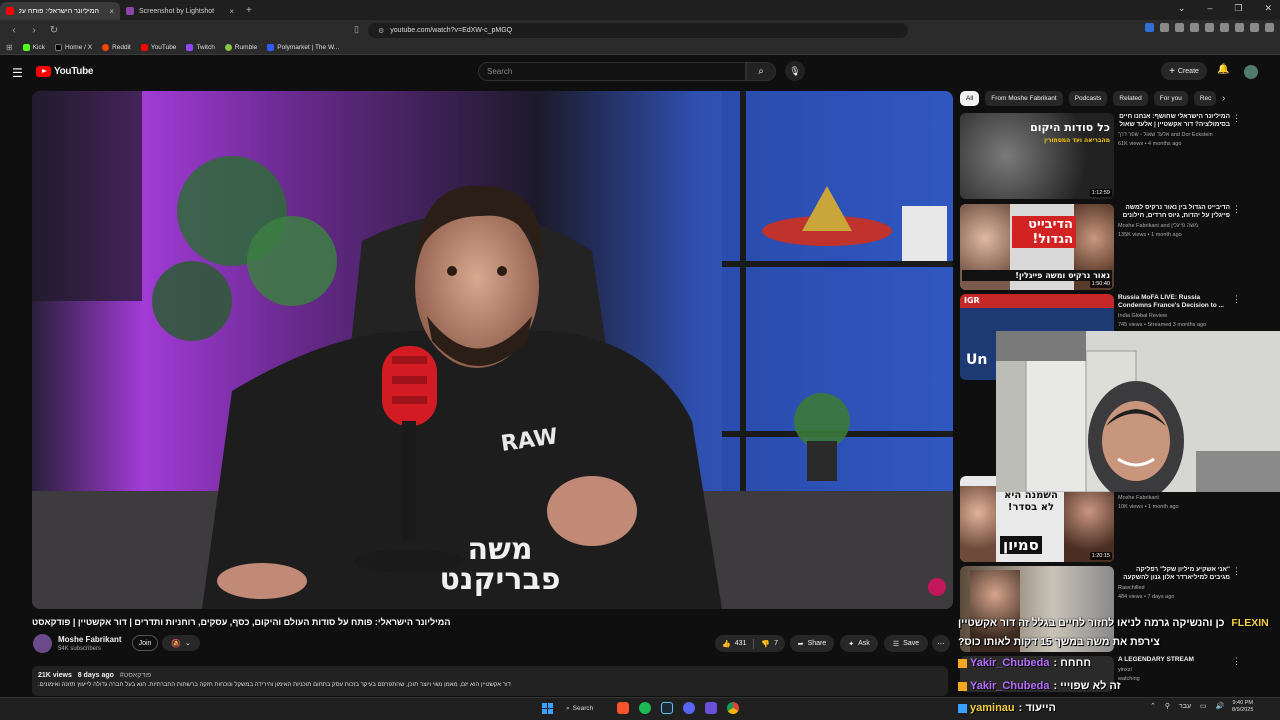 The image size is (1280, 720). I want to click on search-icon: ⌕, so click(568, 708).